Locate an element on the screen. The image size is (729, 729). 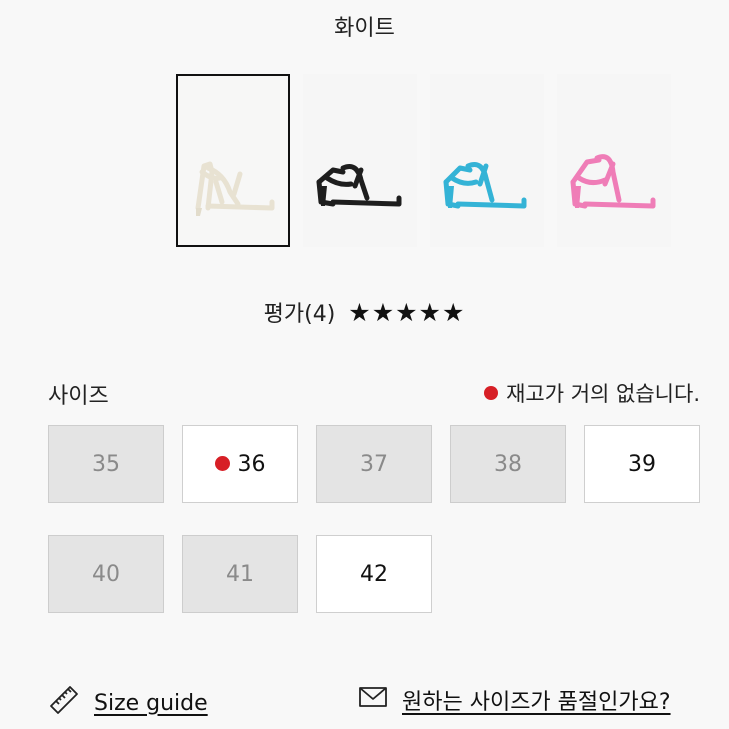
swatch-black is located at coordinates (360, 160).